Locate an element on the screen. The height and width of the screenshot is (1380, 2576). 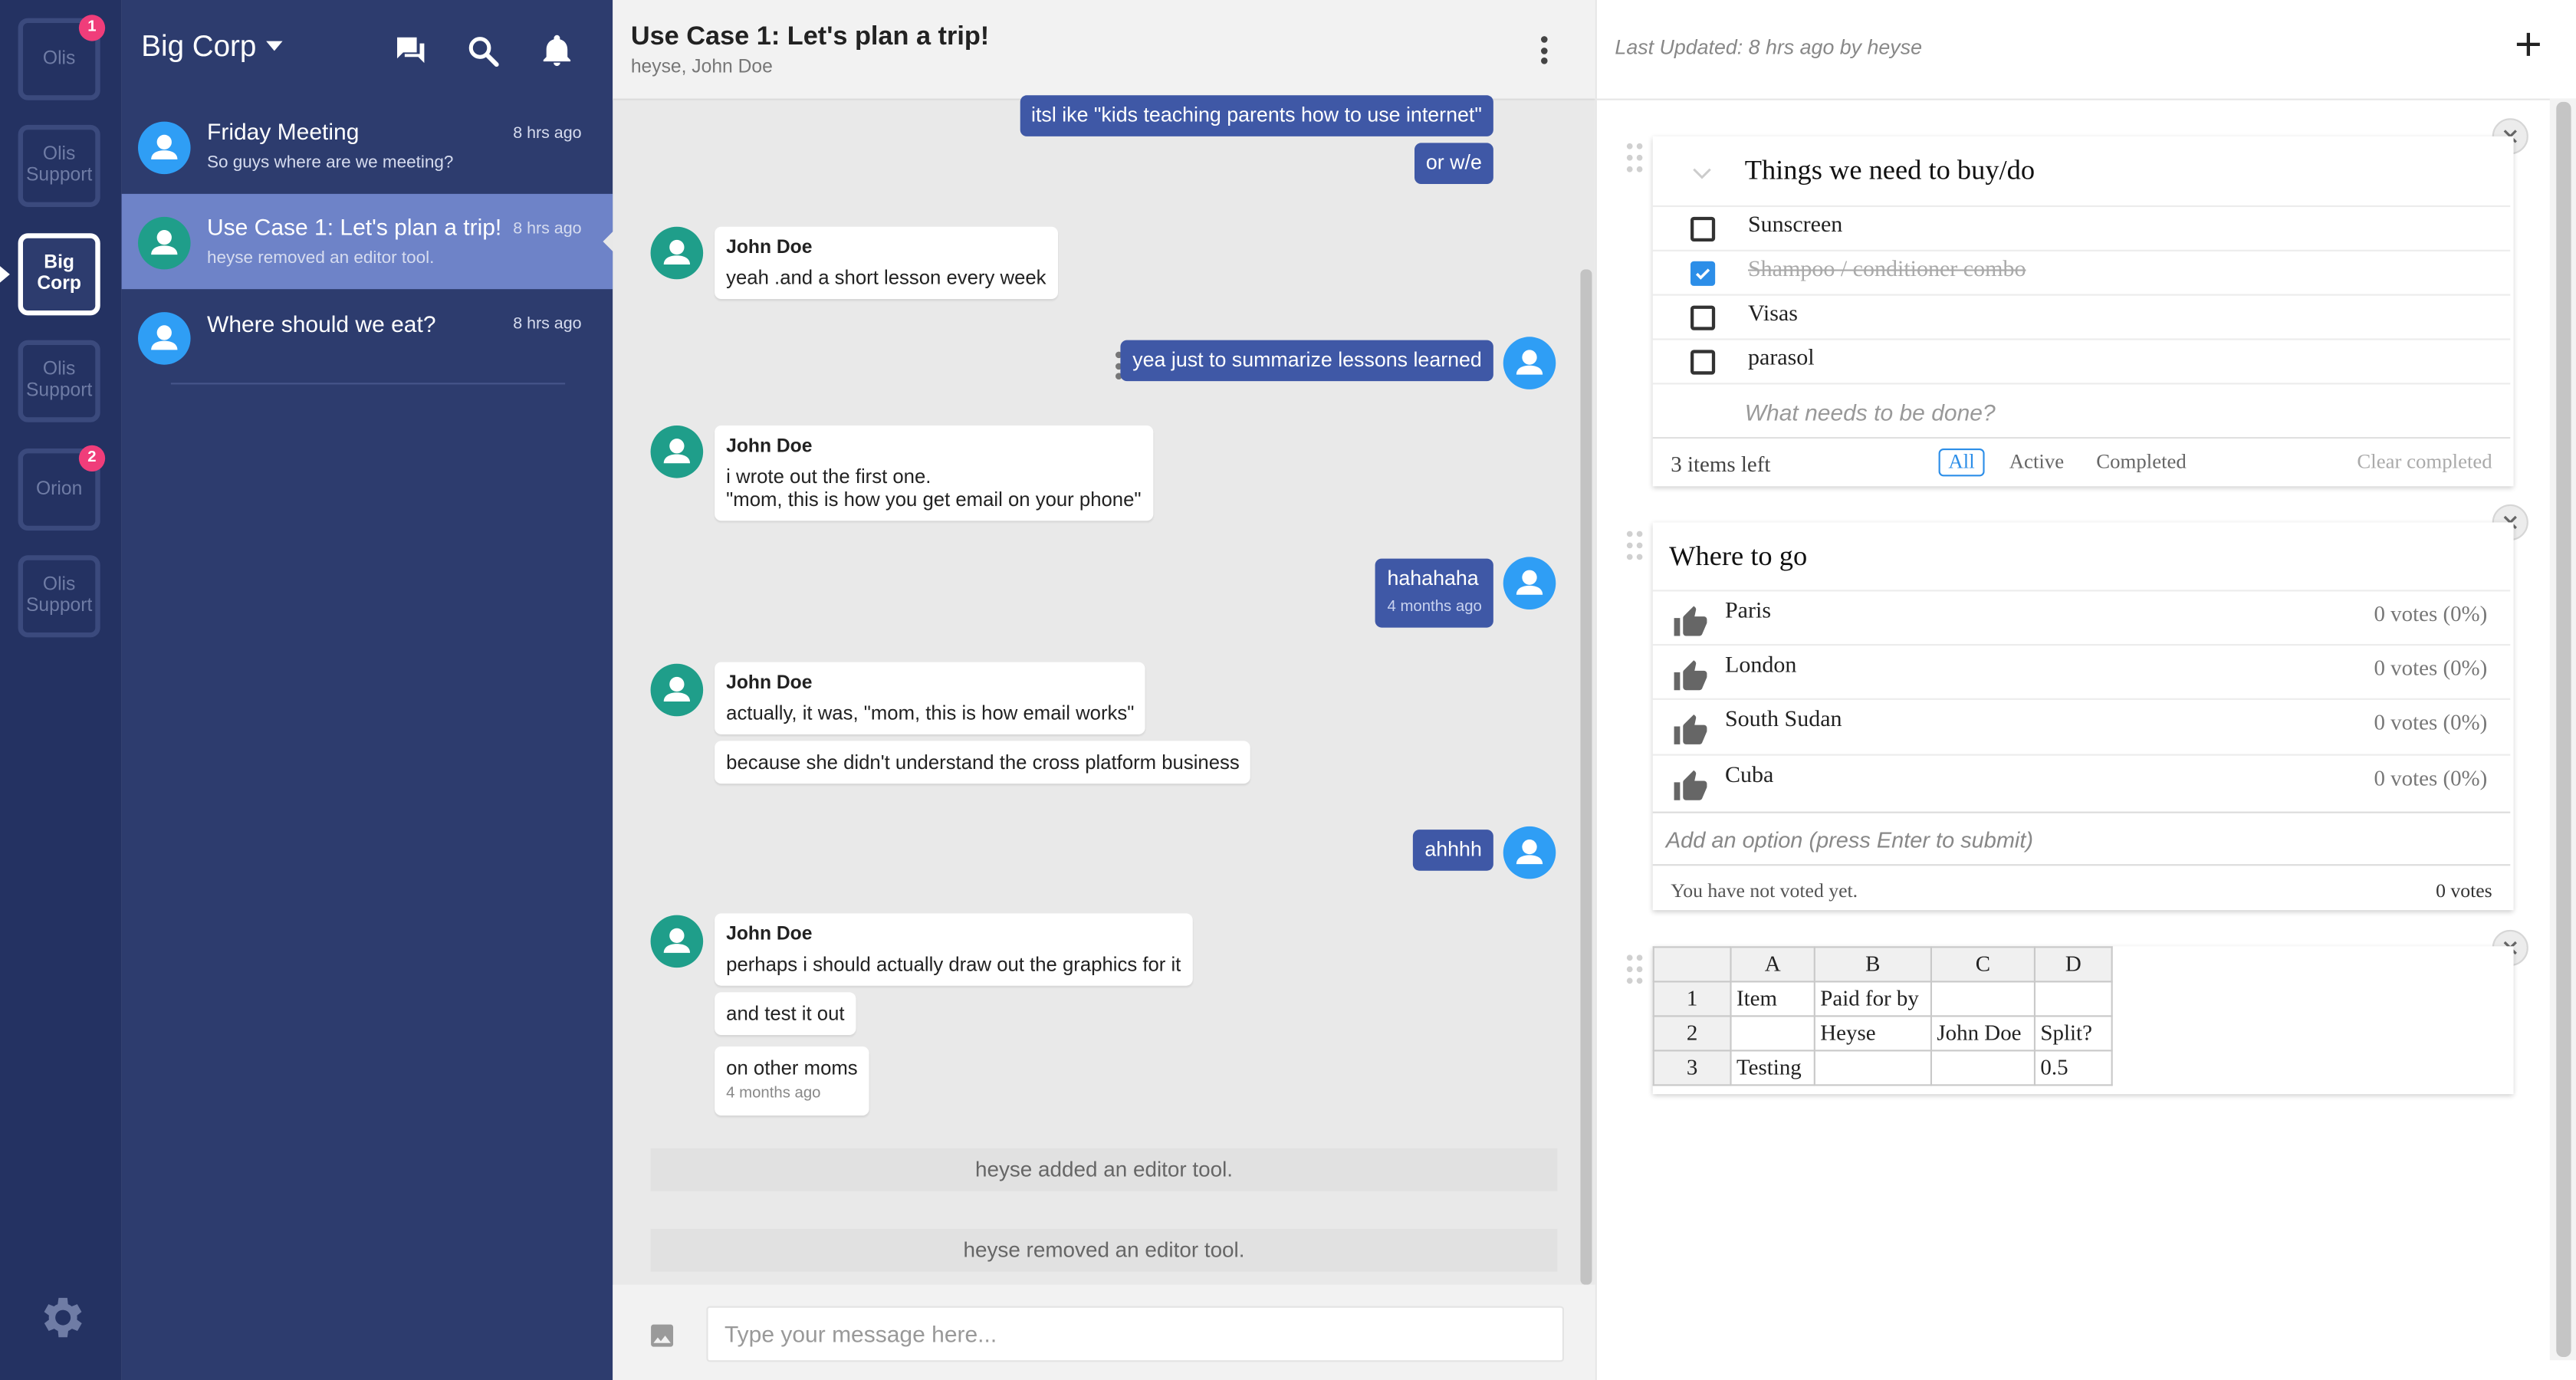
poll-option: Cuba 0 votes (0%) is located at coordinates (2081, 782).